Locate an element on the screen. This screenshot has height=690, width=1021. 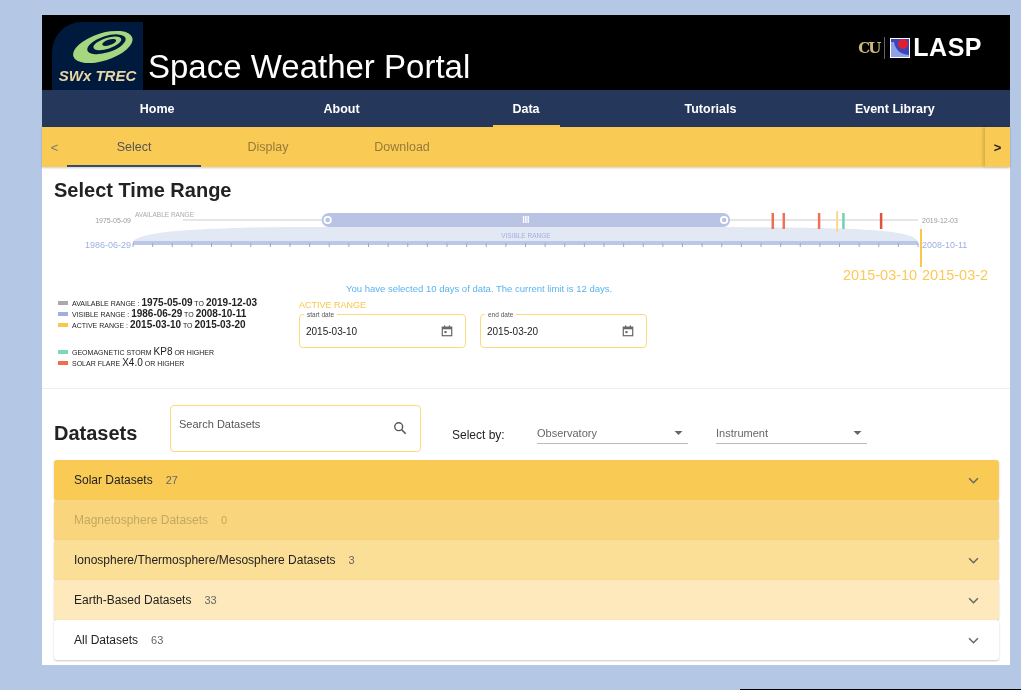
date-label: 1986-06-29 is located at coordinates (107, 245).